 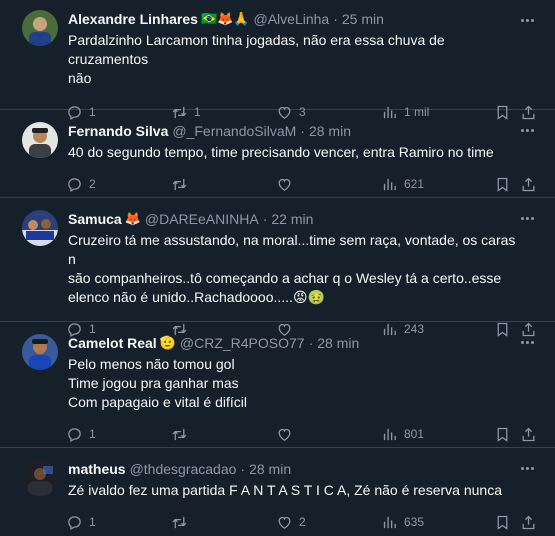 I want to click on author-handle: @_FernandoSilvaM, so click(x=234, y=131).